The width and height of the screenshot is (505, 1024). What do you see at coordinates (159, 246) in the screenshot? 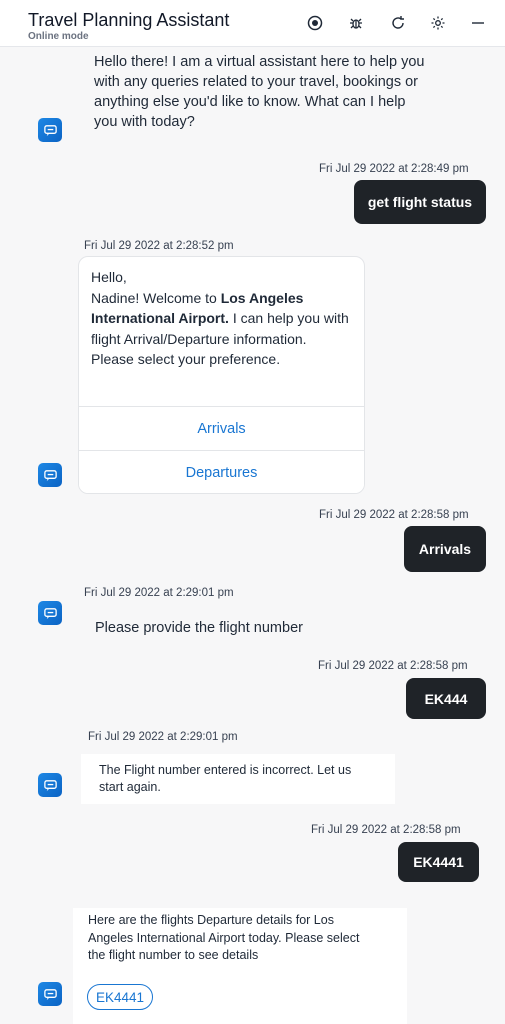
I see `timestamp: Fri Jul 29 2022 at 2:28:52 pm` at bounding box center [159, 246].